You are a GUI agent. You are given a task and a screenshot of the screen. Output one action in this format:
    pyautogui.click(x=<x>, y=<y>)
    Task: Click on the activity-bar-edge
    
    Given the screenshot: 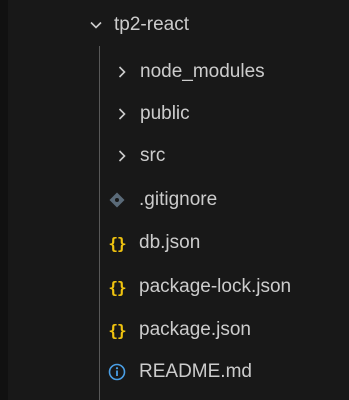 What is the action you would take?
    pyautogui.click(x=4, y=200)
    